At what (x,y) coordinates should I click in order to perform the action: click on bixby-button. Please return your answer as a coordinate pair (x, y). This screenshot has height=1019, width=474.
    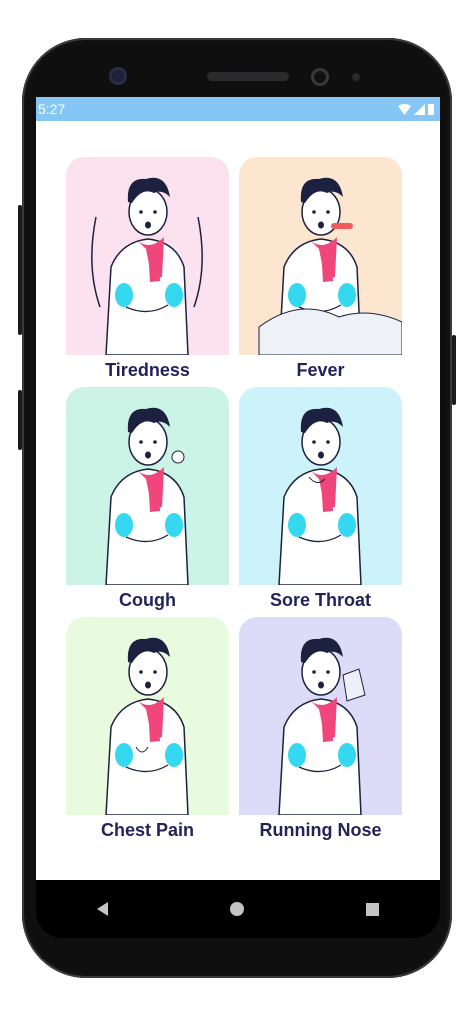
    Looking at the image, I should click on (20, 420).